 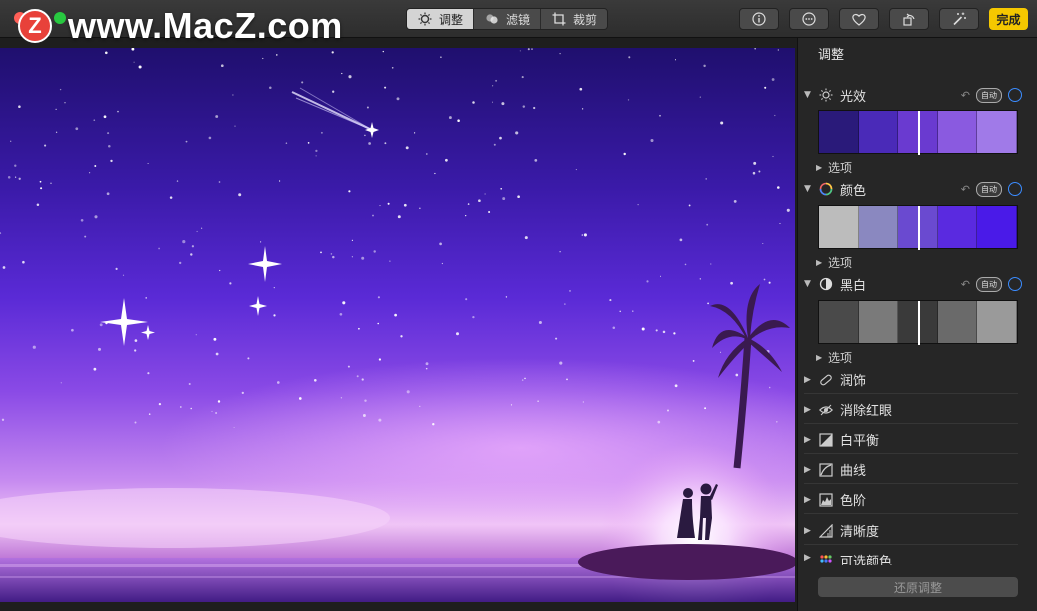 I want to click on more-button, so click(x=809, y=19).